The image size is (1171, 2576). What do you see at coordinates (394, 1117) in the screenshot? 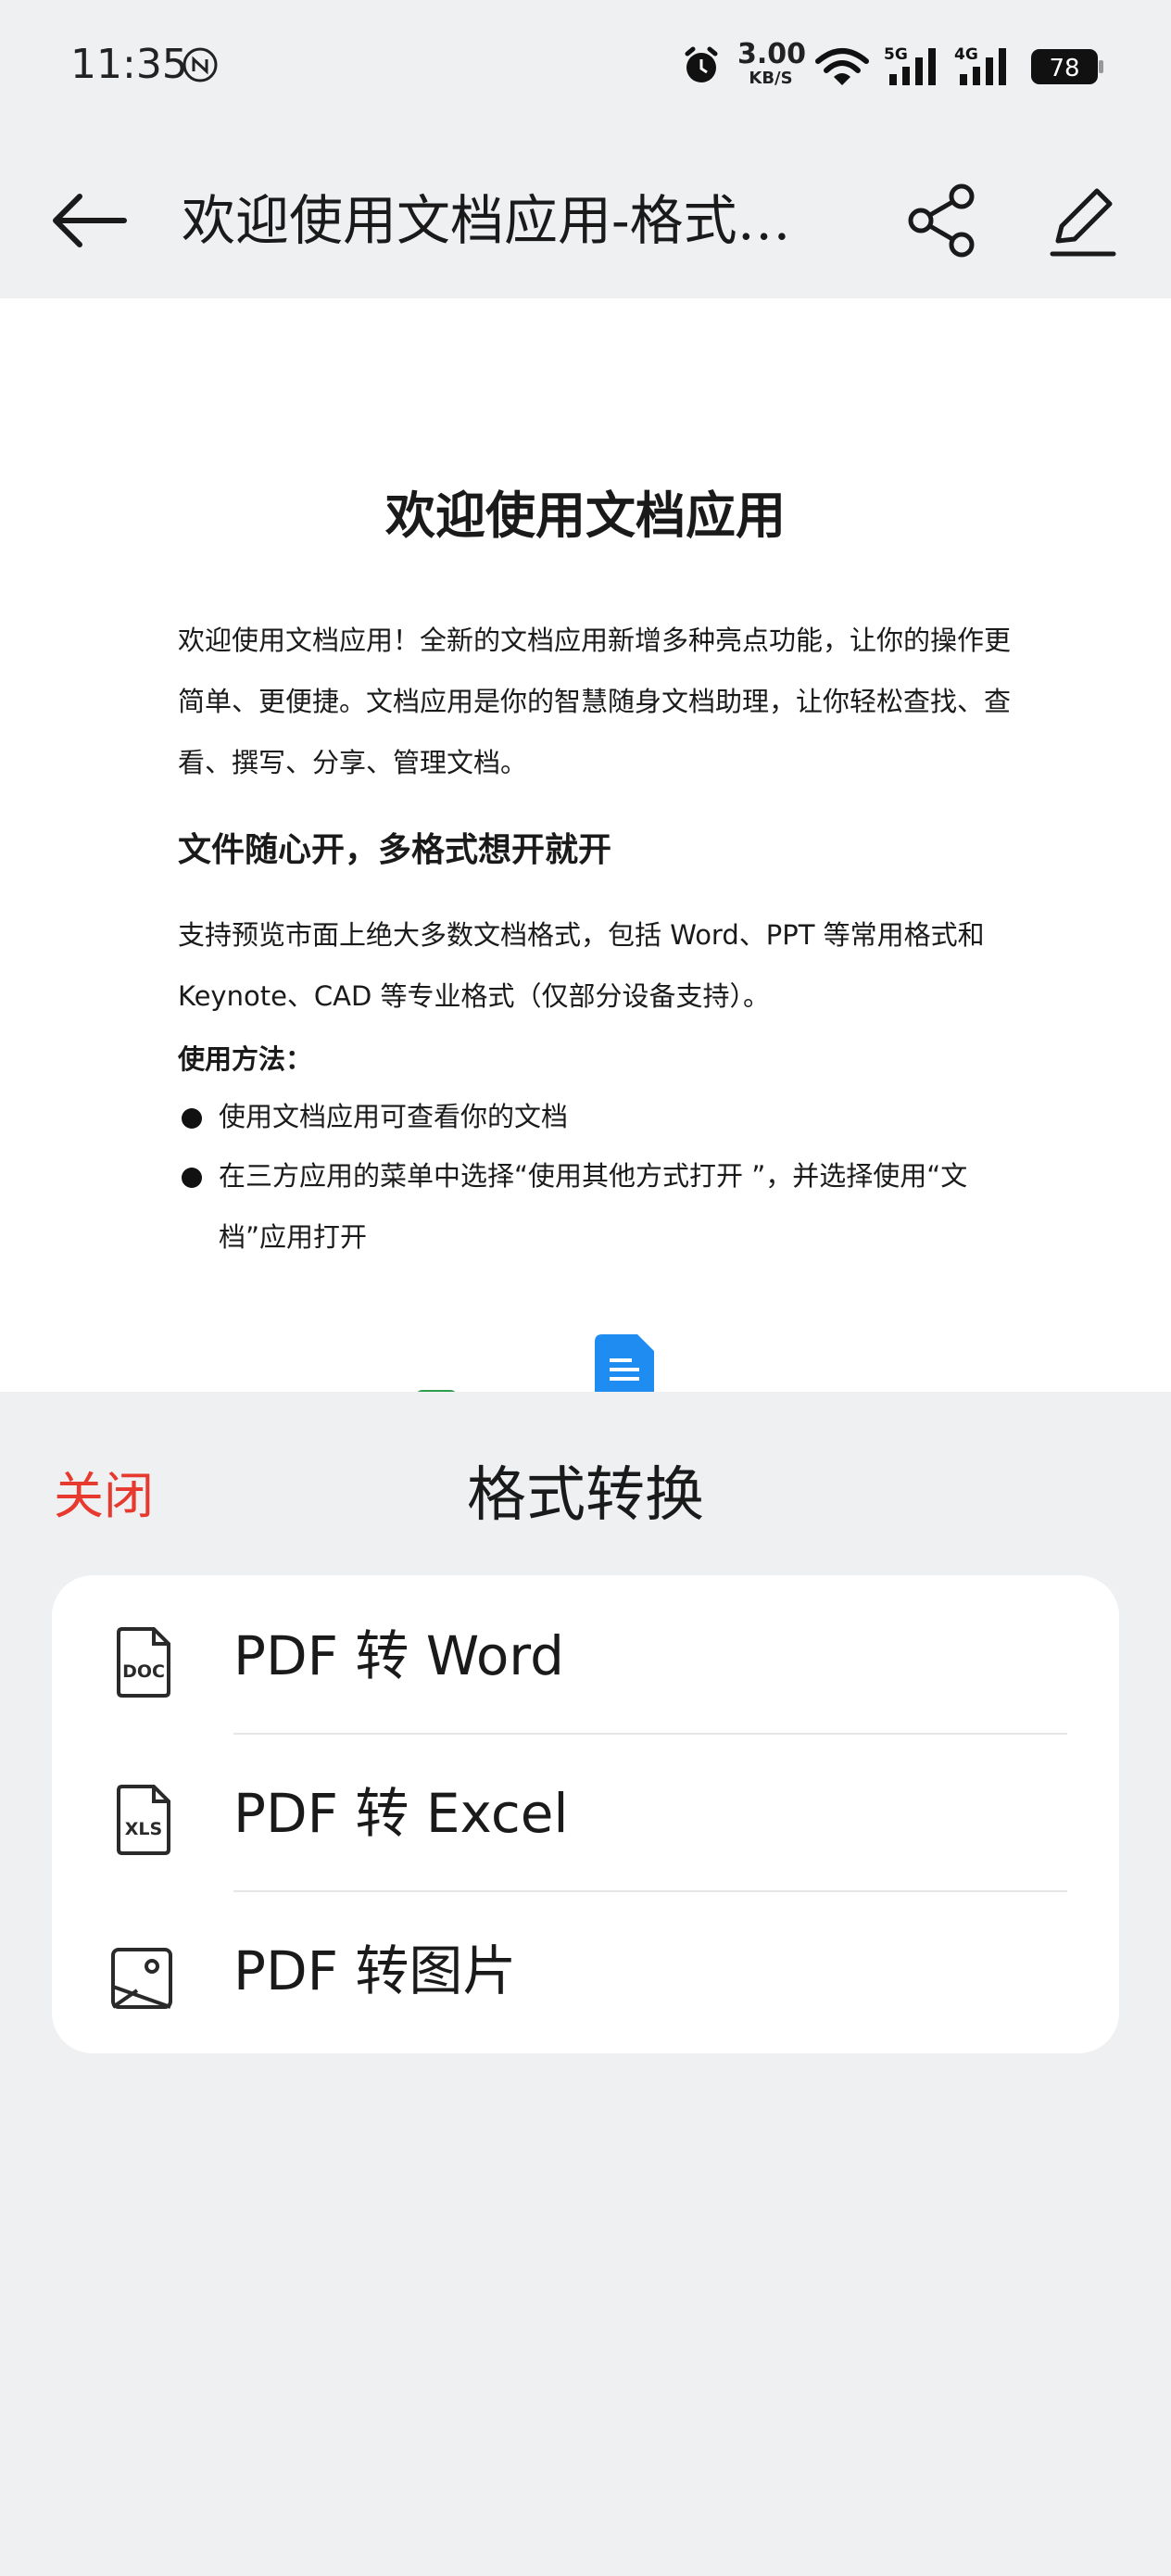
I see `list-item-text: 使用文档应用可查看你的文档` at bounding box center [394, 1117].